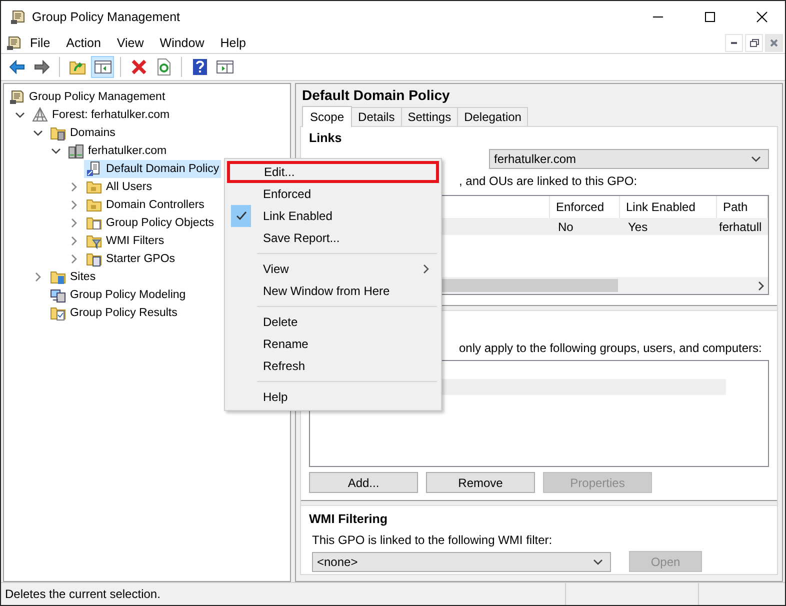  I want to click on caption-text: only apply to the following groups, users, and computers:, so click(610, 348).